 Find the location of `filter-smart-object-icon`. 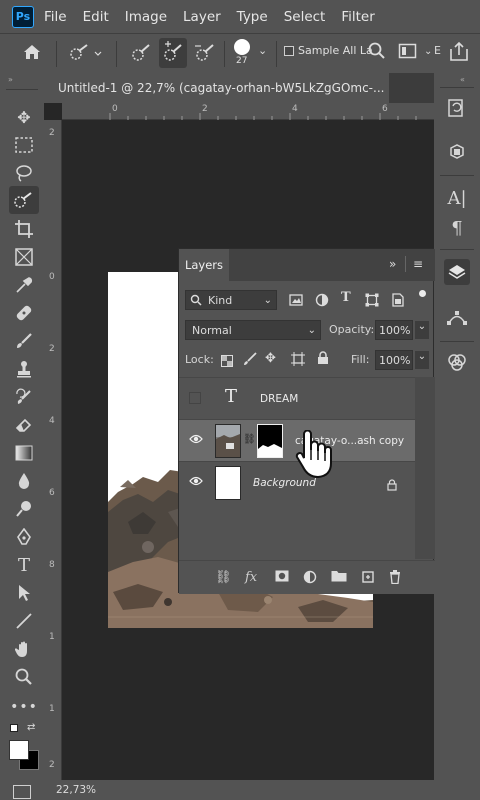

filter-smart-object-icon is located at coordinates (398, 301).